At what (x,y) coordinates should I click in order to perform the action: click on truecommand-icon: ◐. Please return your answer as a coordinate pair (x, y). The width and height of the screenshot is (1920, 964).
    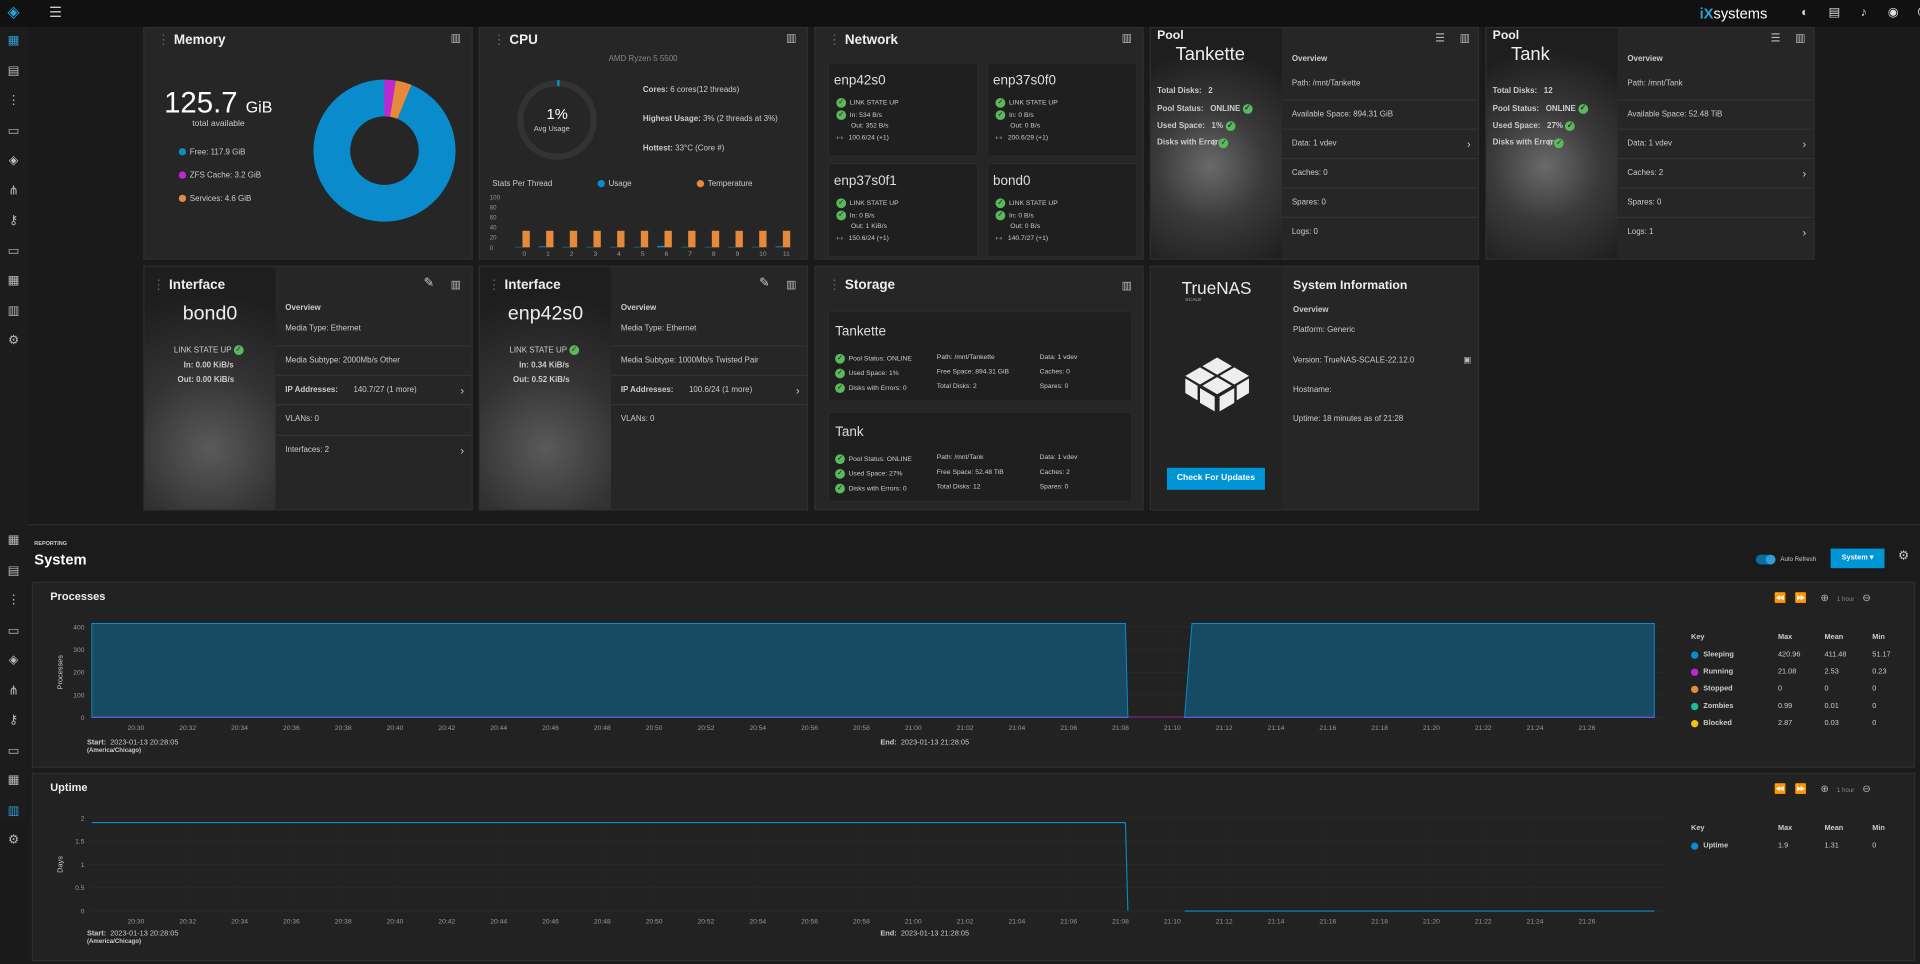
    Looking at the image, I should click on (1804, 13).